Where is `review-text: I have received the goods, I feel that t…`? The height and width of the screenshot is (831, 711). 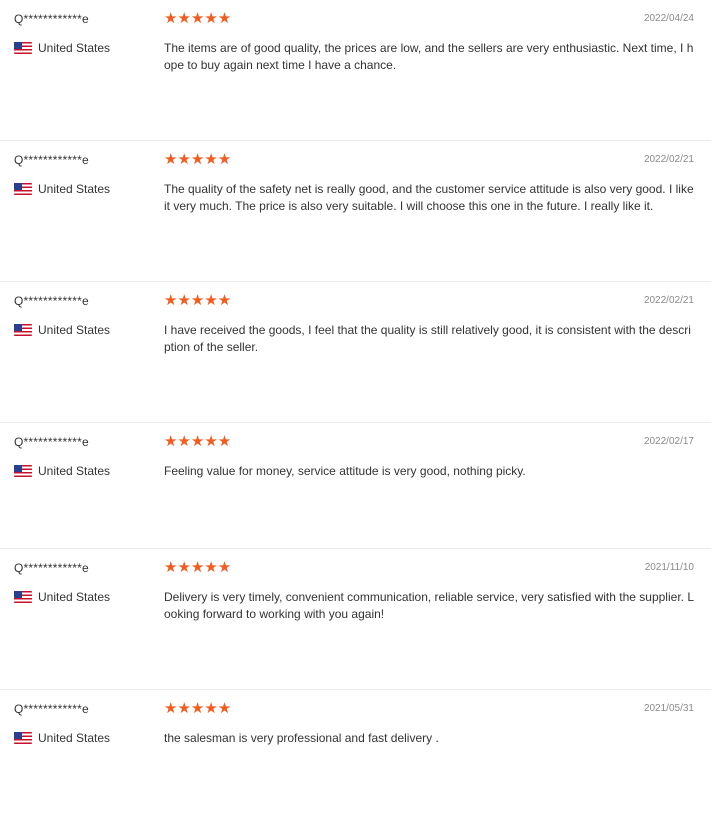
review-text: I have received the goods, I feel that t… is located at coordinates (427, 338).